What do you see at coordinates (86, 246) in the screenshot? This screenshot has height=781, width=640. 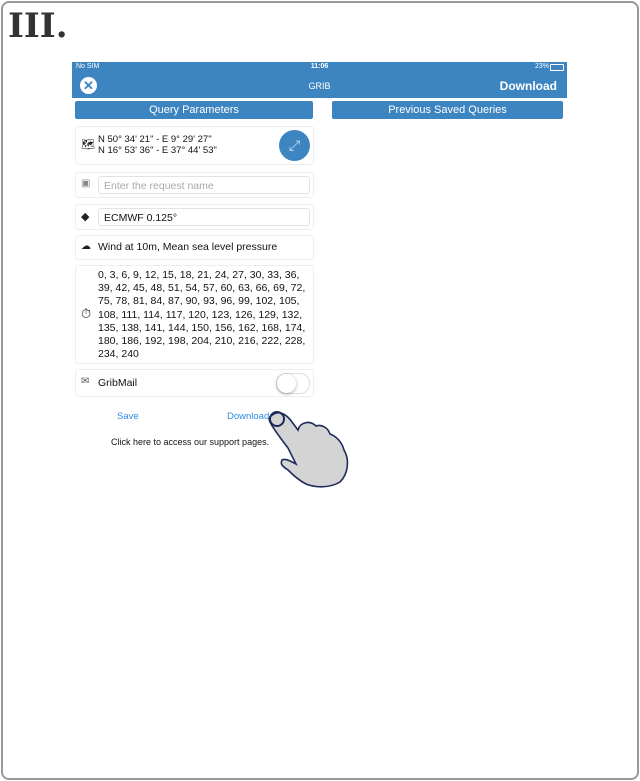 I see `cloud-wind-icon: ☁` at bounding box center [86, 246].